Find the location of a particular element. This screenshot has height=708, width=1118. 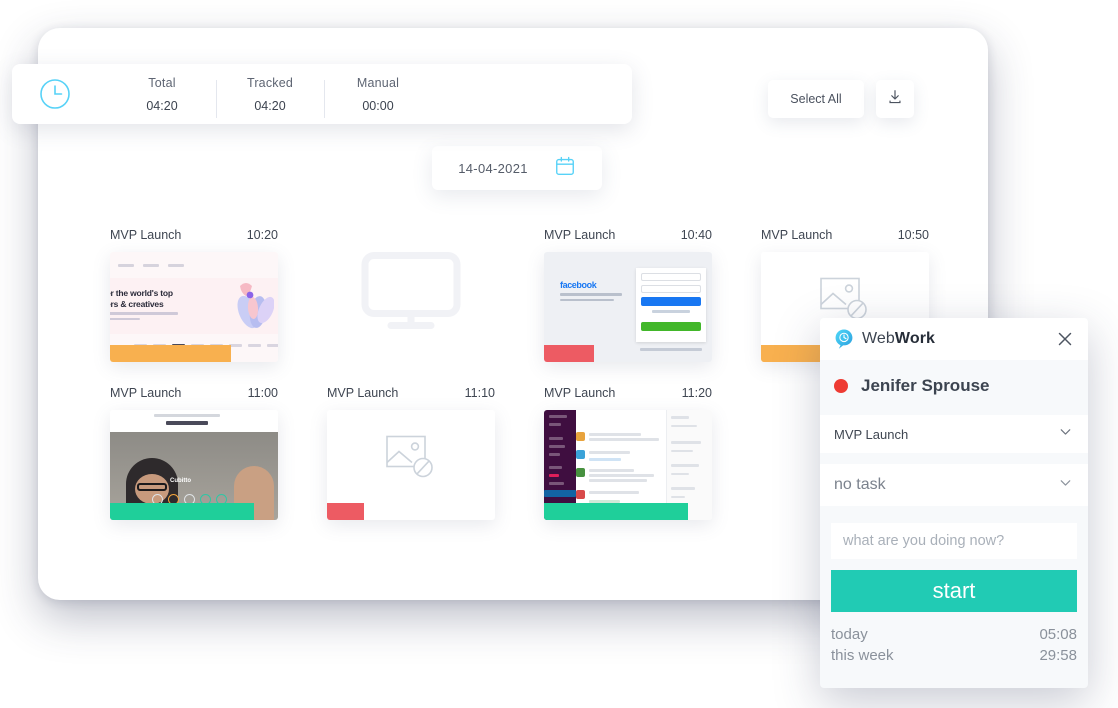

time-summary-bar: Total 04:20 Tracked 04:20 Manual 00:00 is located at coordinates (322, 94).